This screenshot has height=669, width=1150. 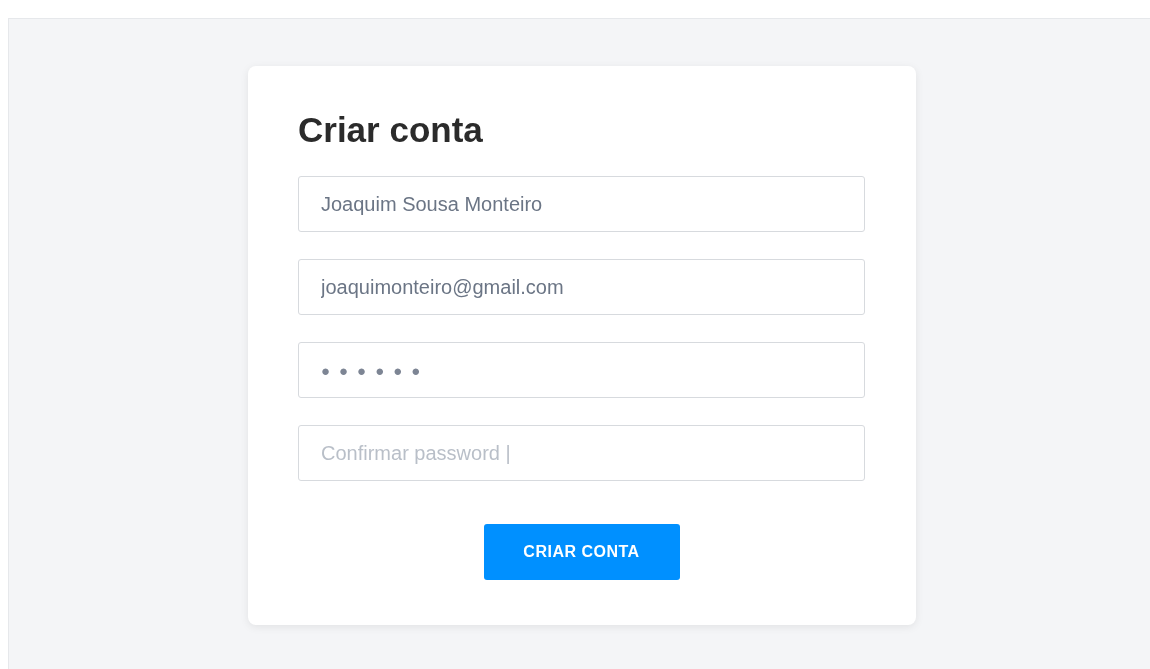 What do you see at coordinates (581, 453) in the screenshot?
I see `input-field: Confirmar password |` at bounding box center [581, 453].